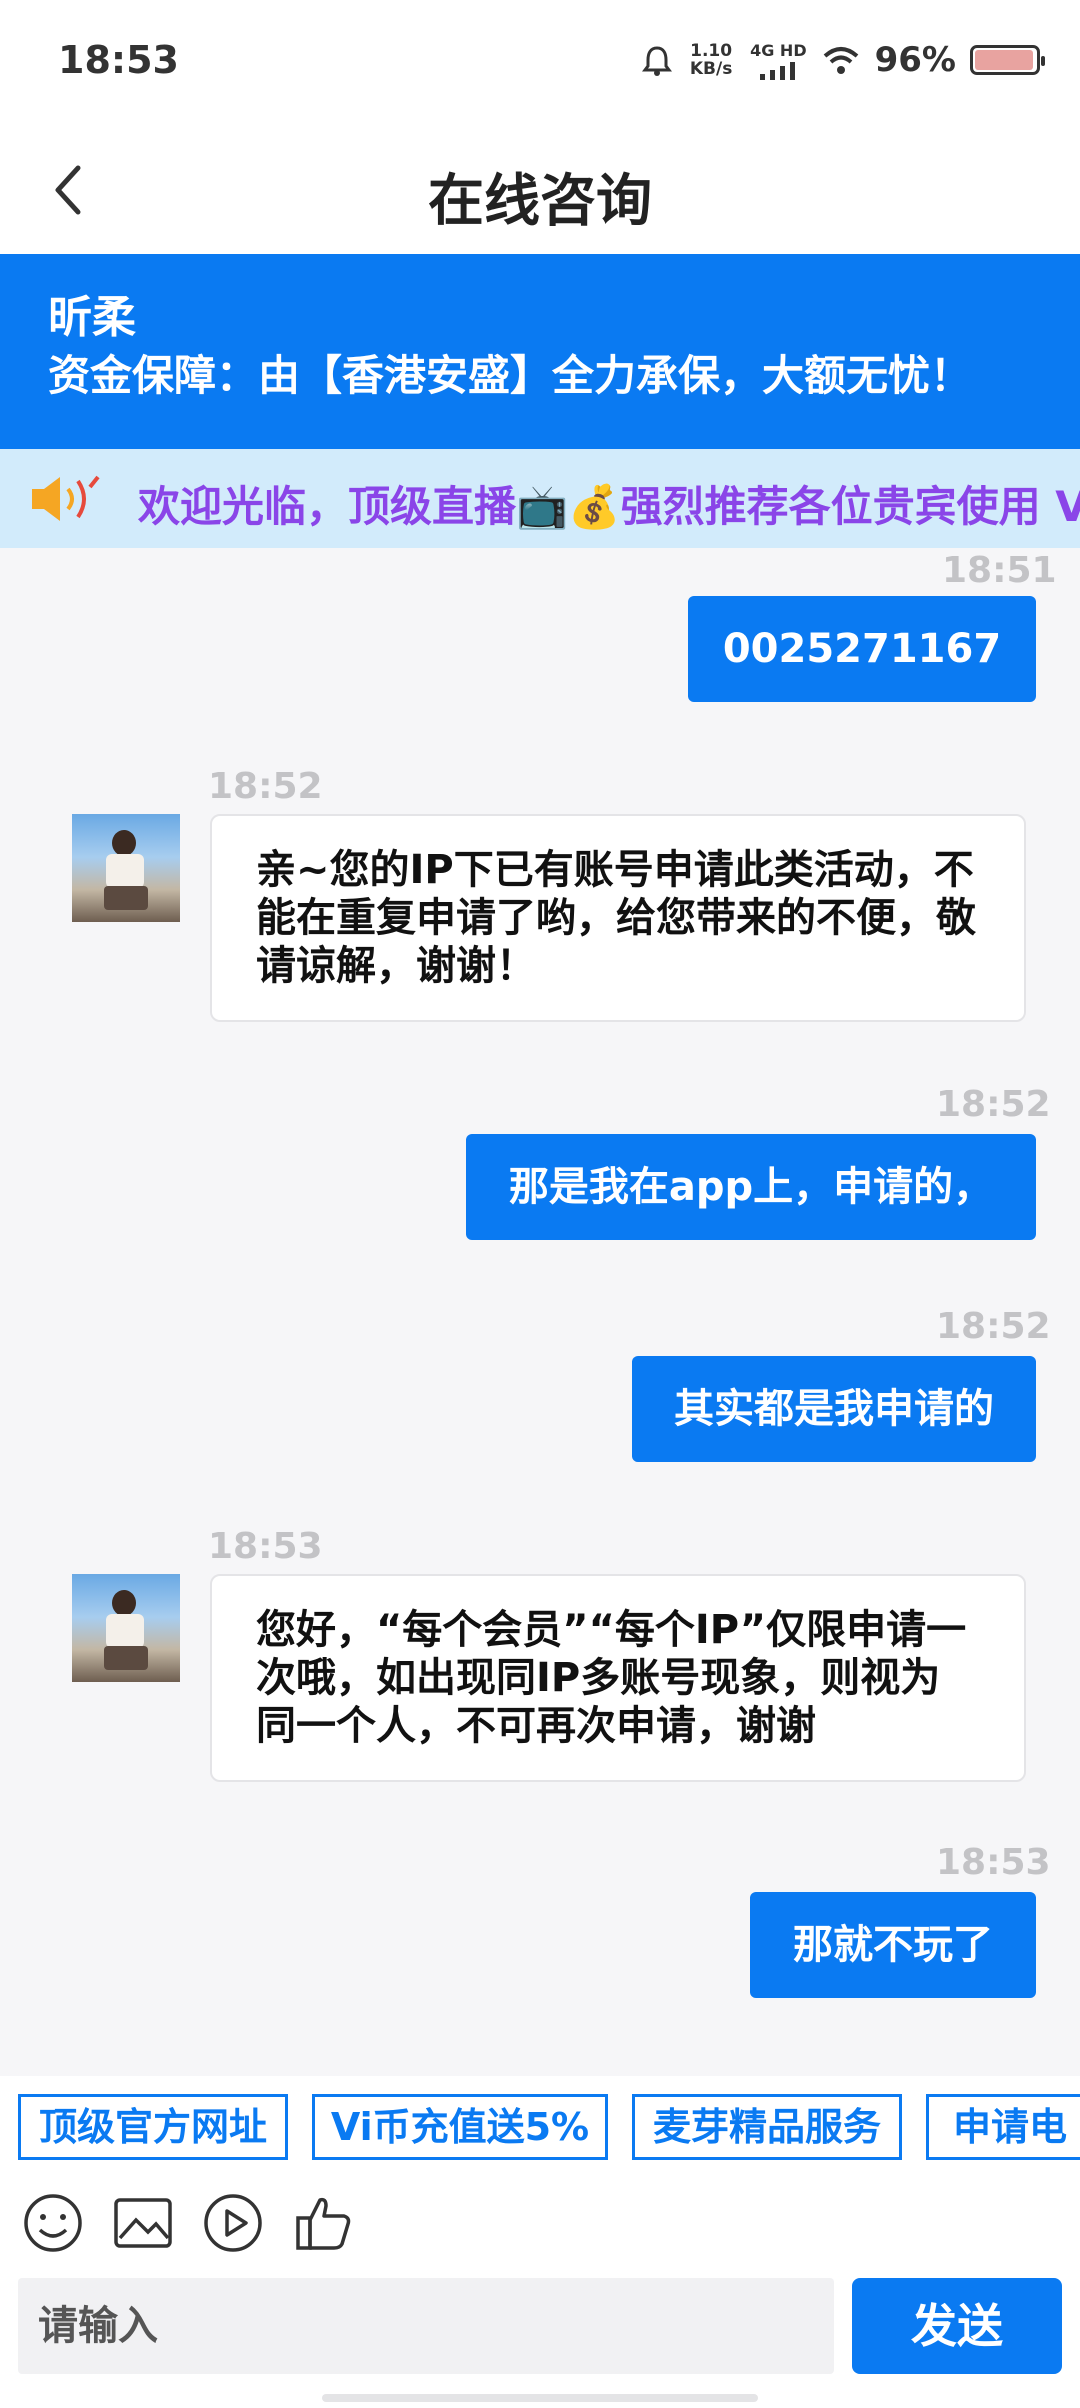 This screenshot has width=1080, height=2408. I want to click on nav-bar: 在线咨询, so click(540, 191).